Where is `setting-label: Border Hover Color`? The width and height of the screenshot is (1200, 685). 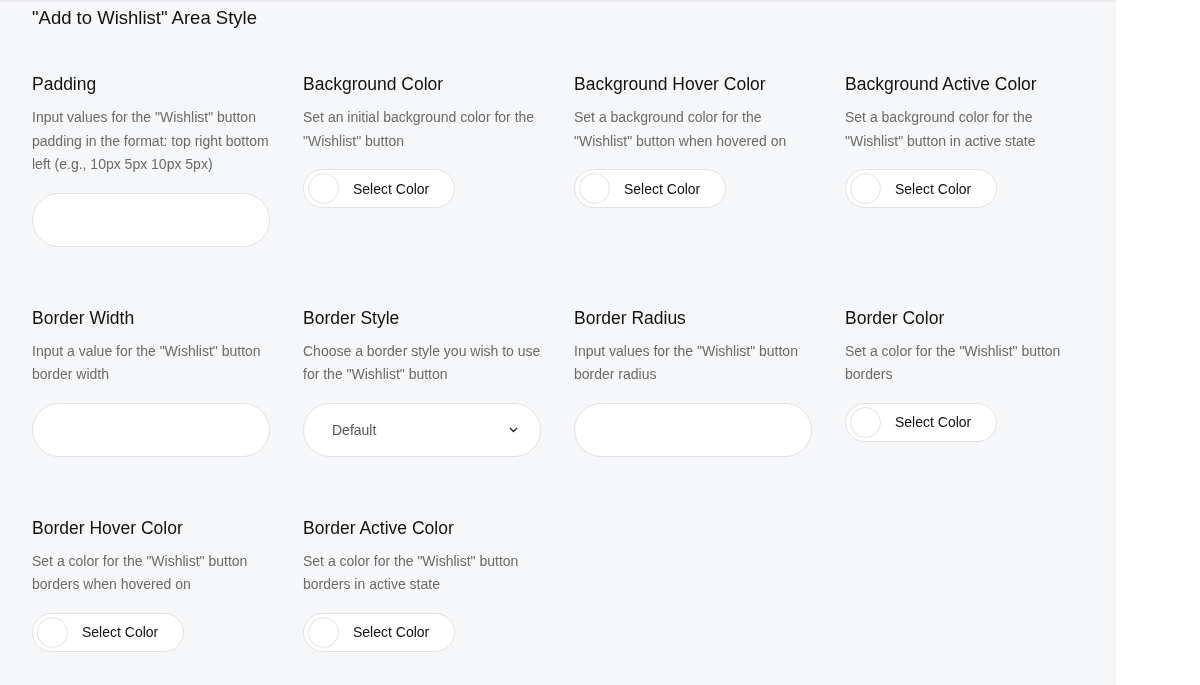 setting-label: Border Hover Color is located at coordinates (107, 528).